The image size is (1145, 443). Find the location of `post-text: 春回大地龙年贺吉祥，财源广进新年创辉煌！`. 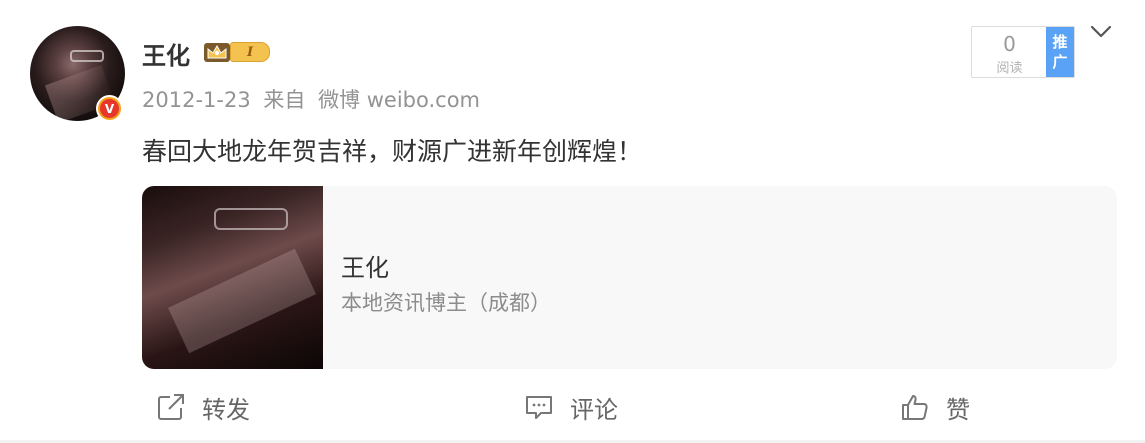

post-text: 春回大地龙年贺吉祥，财源广进新年创辉煌！ is located at coordinates (392, 151).